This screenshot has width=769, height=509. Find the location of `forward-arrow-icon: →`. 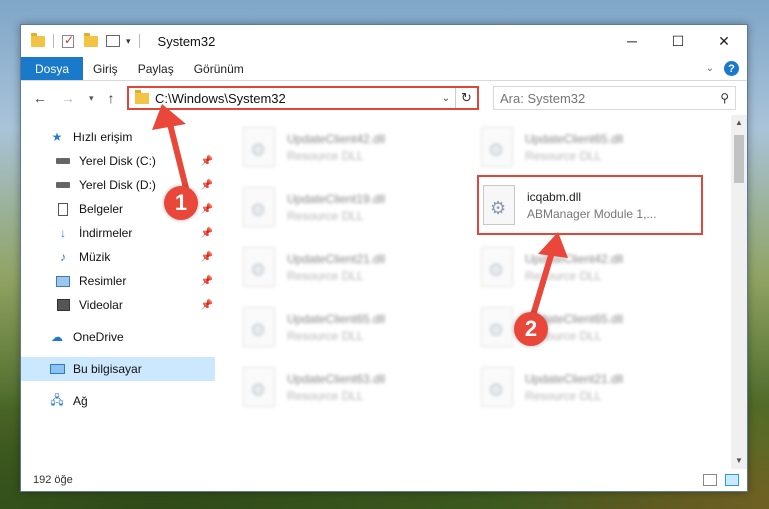

forward-arrow-icon: → is located at coordinates (68, 98).